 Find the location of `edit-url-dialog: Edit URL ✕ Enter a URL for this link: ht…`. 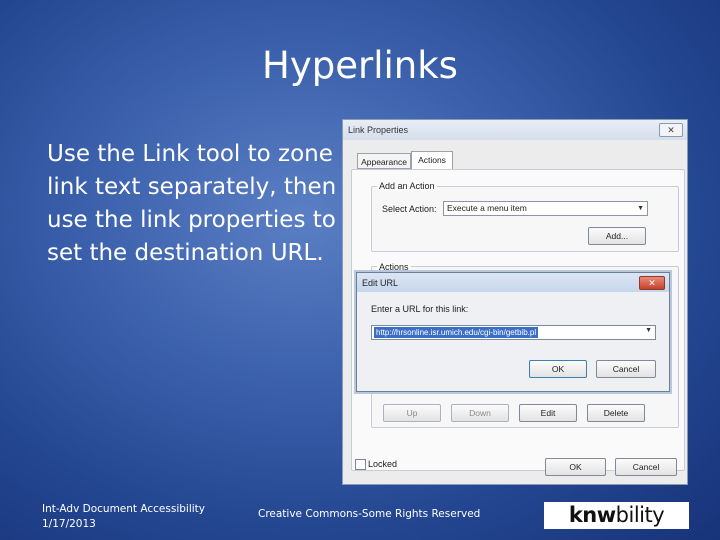

edit-url-dialog: Edit URL ✕ Enter a URL for this link: ht… is located at coordinates (513, 332).